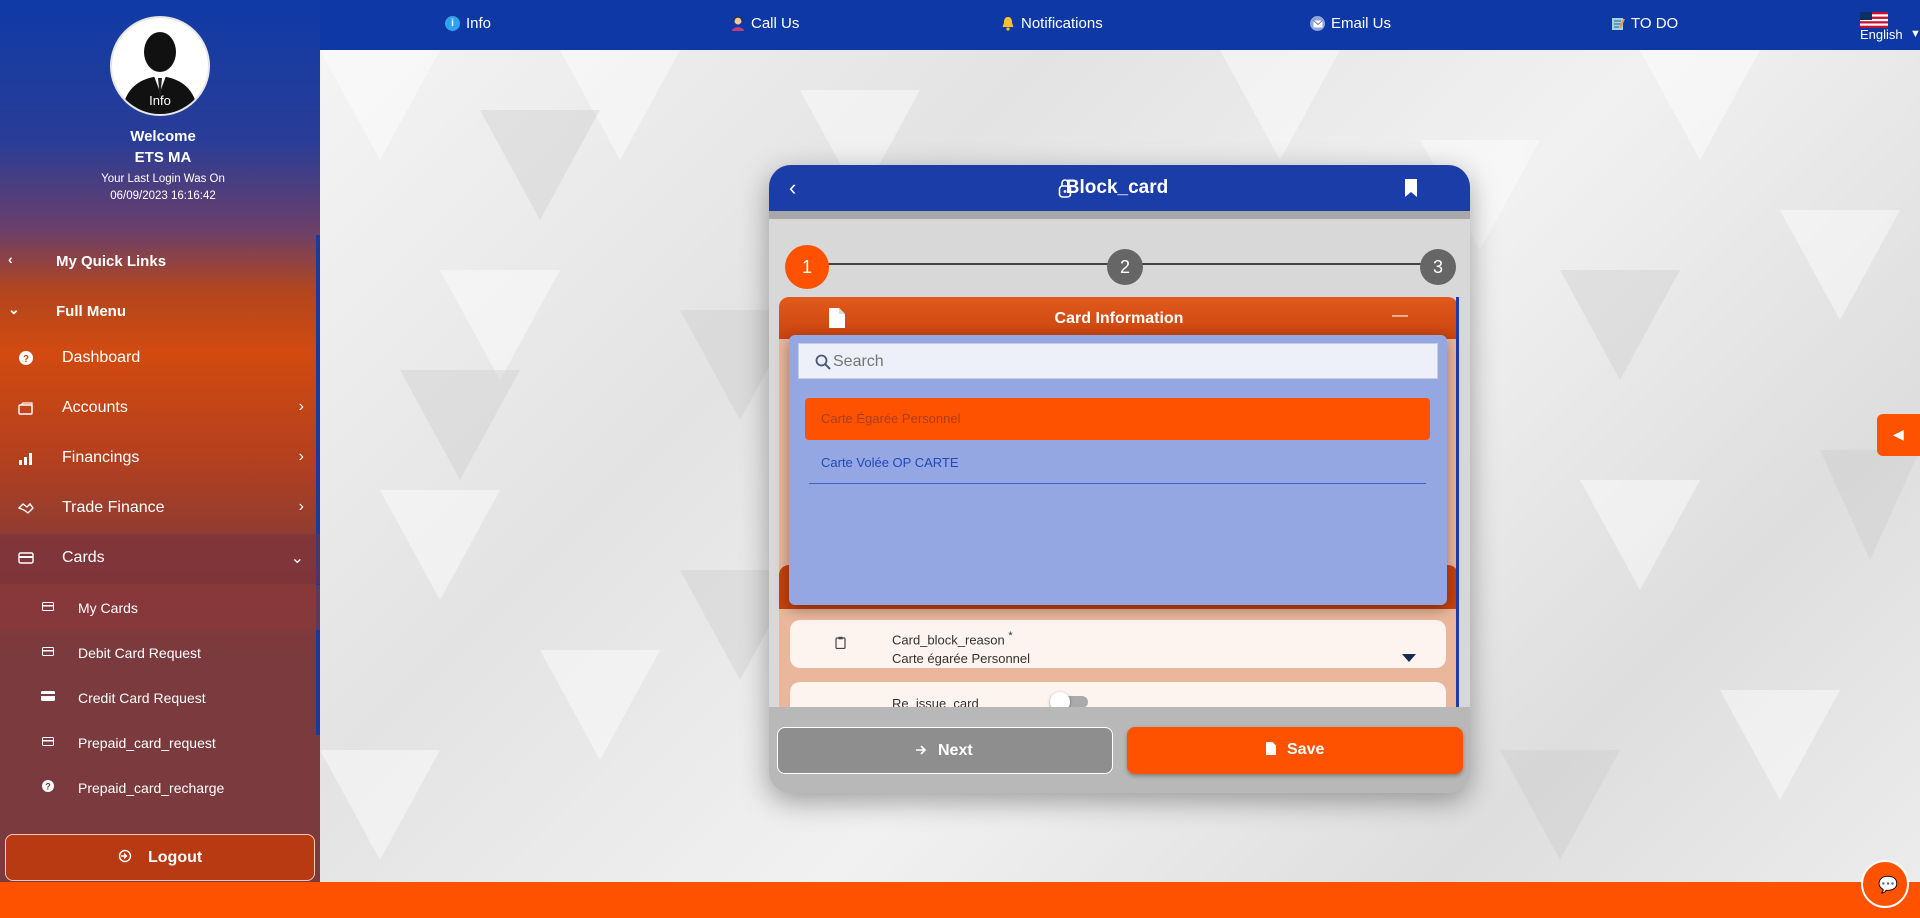 The width and height of the screenshot is (1920, 918). I want to click on topbar-notifications: Notifications, so click(1051, 23).